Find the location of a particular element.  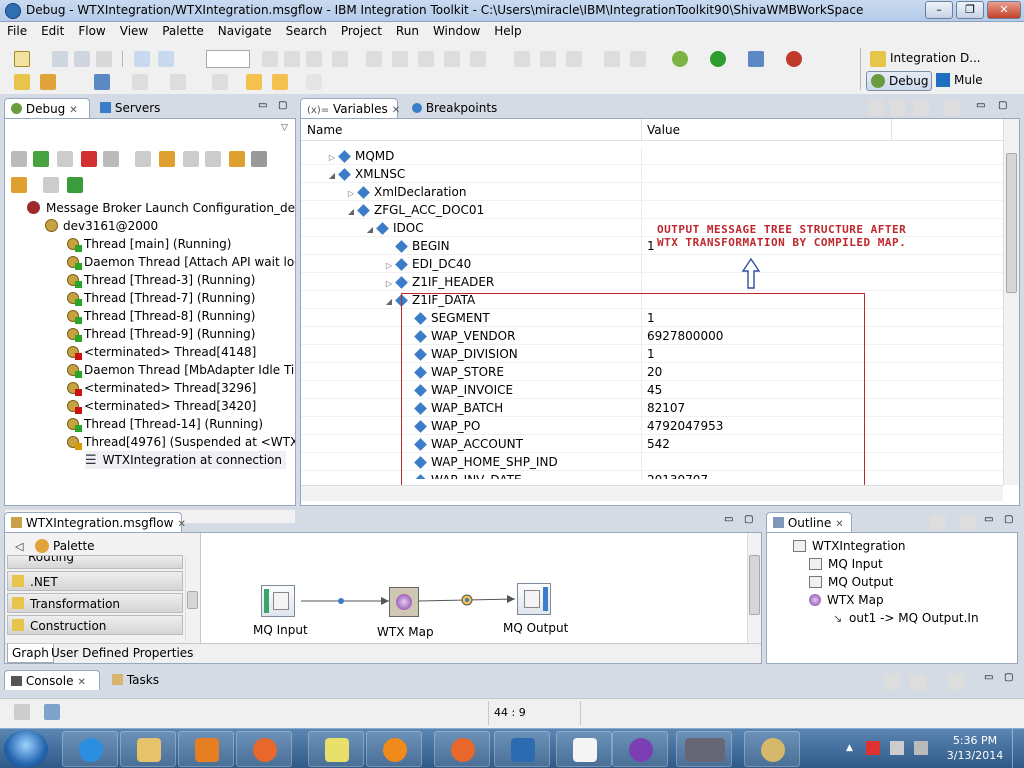

menu-edit: Edit is located at coordinates (52, 30).